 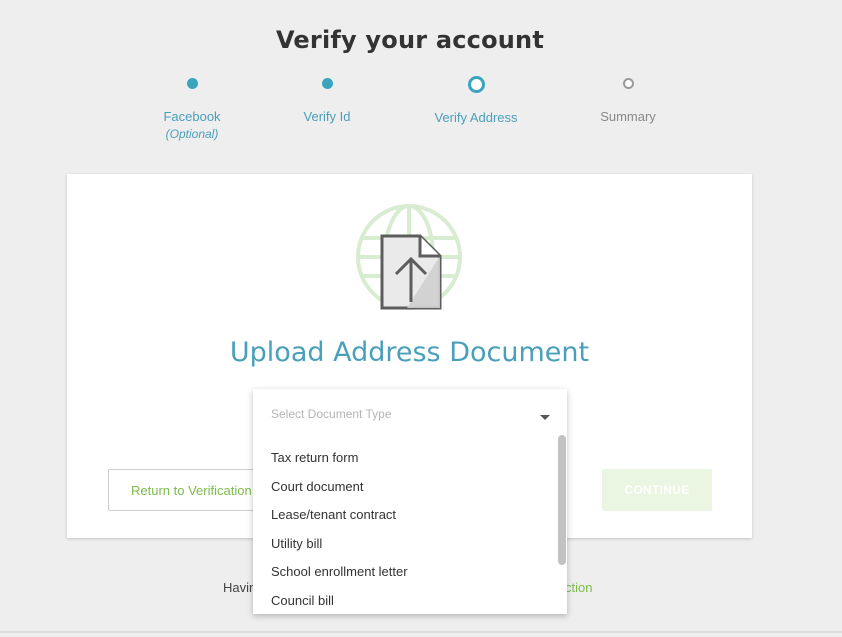 I want to click on document-type-select: Select Document Type, so click(x=410, y=413).